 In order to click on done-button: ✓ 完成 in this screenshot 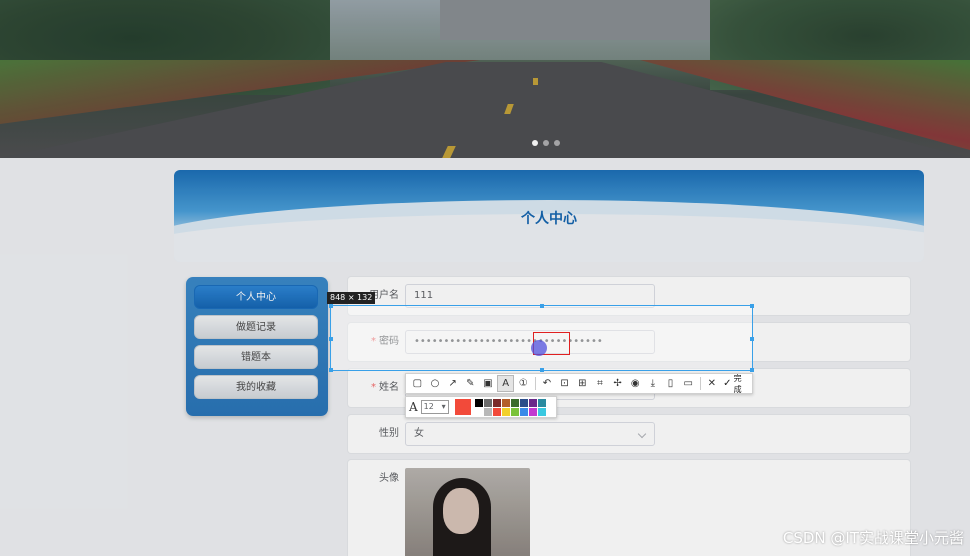, I will do `click(736, 384)`.